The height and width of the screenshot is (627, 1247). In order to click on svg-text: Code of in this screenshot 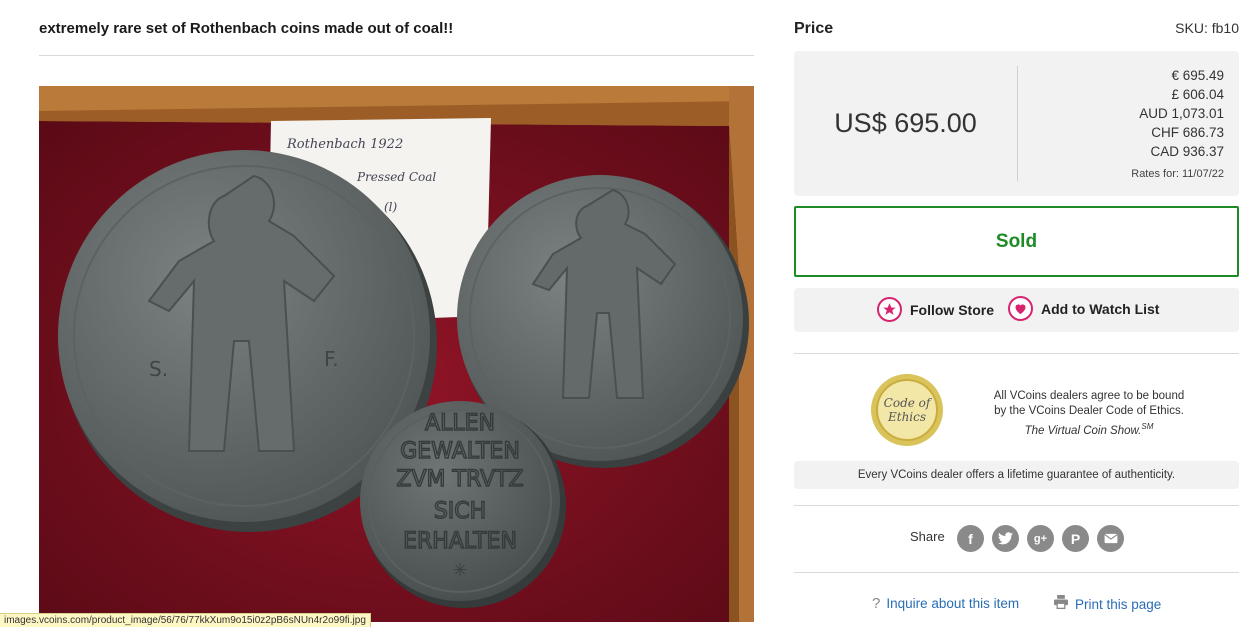, I will do `click(908, 403)`.